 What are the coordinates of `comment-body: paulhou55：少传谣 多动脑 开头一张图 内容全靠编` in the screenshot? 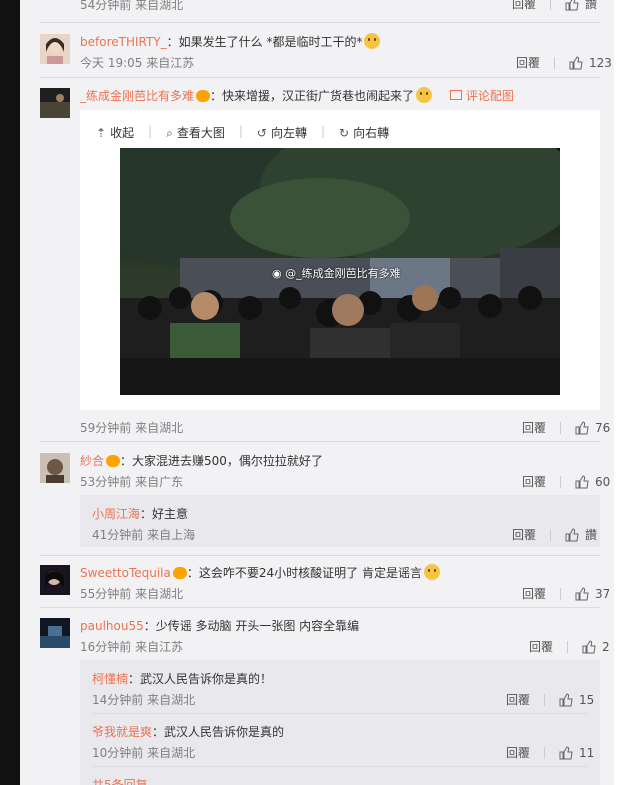 It's located at (219, 625).